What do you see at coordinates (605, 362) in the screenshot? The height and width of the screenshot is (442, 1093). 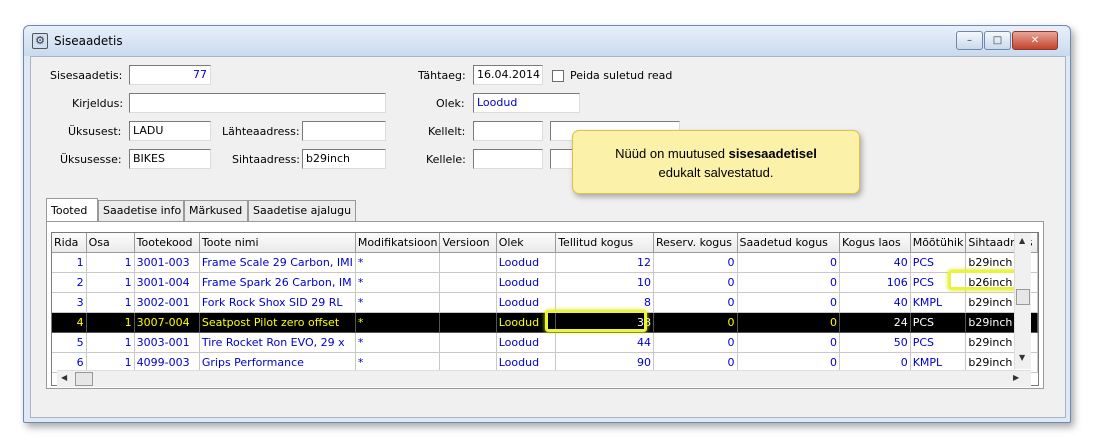 I see `table-cell: 90` at bounding box center [605, 362].